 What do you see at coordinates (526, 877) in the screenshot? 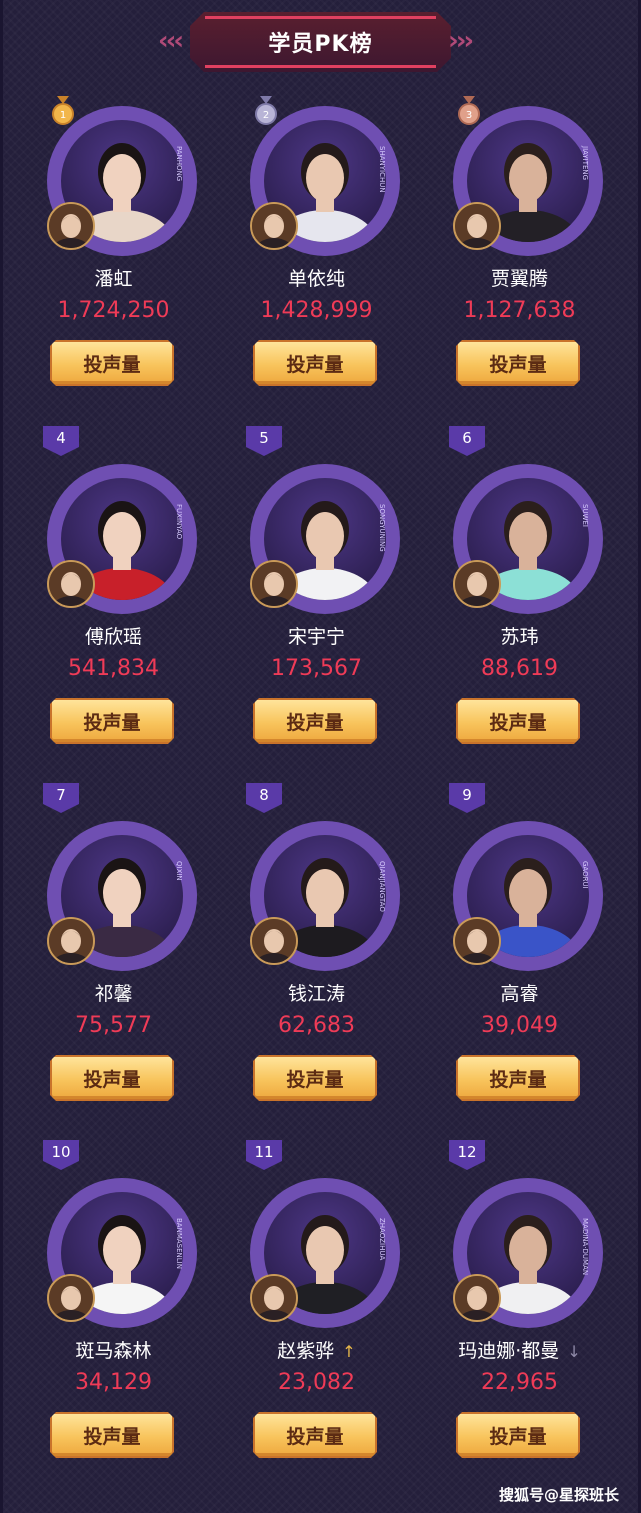
I see `student-avatar: GAORUI 9` at bounding box center [526, 877].